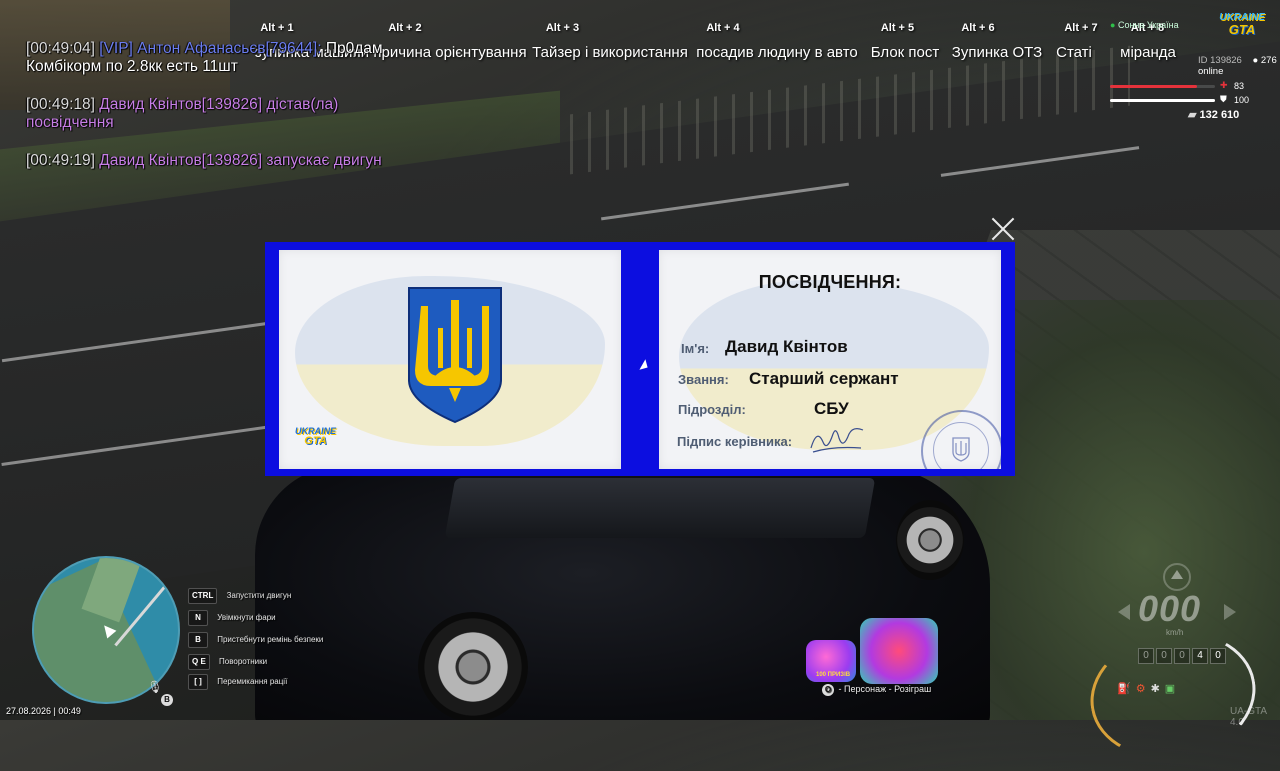 This screenshot has width=1280, height=771. What do you see at coordinates (1248, 717) in the screenshot?
I see `version-label: UA-GTA 4.0` at bounding box center [1248, 717].